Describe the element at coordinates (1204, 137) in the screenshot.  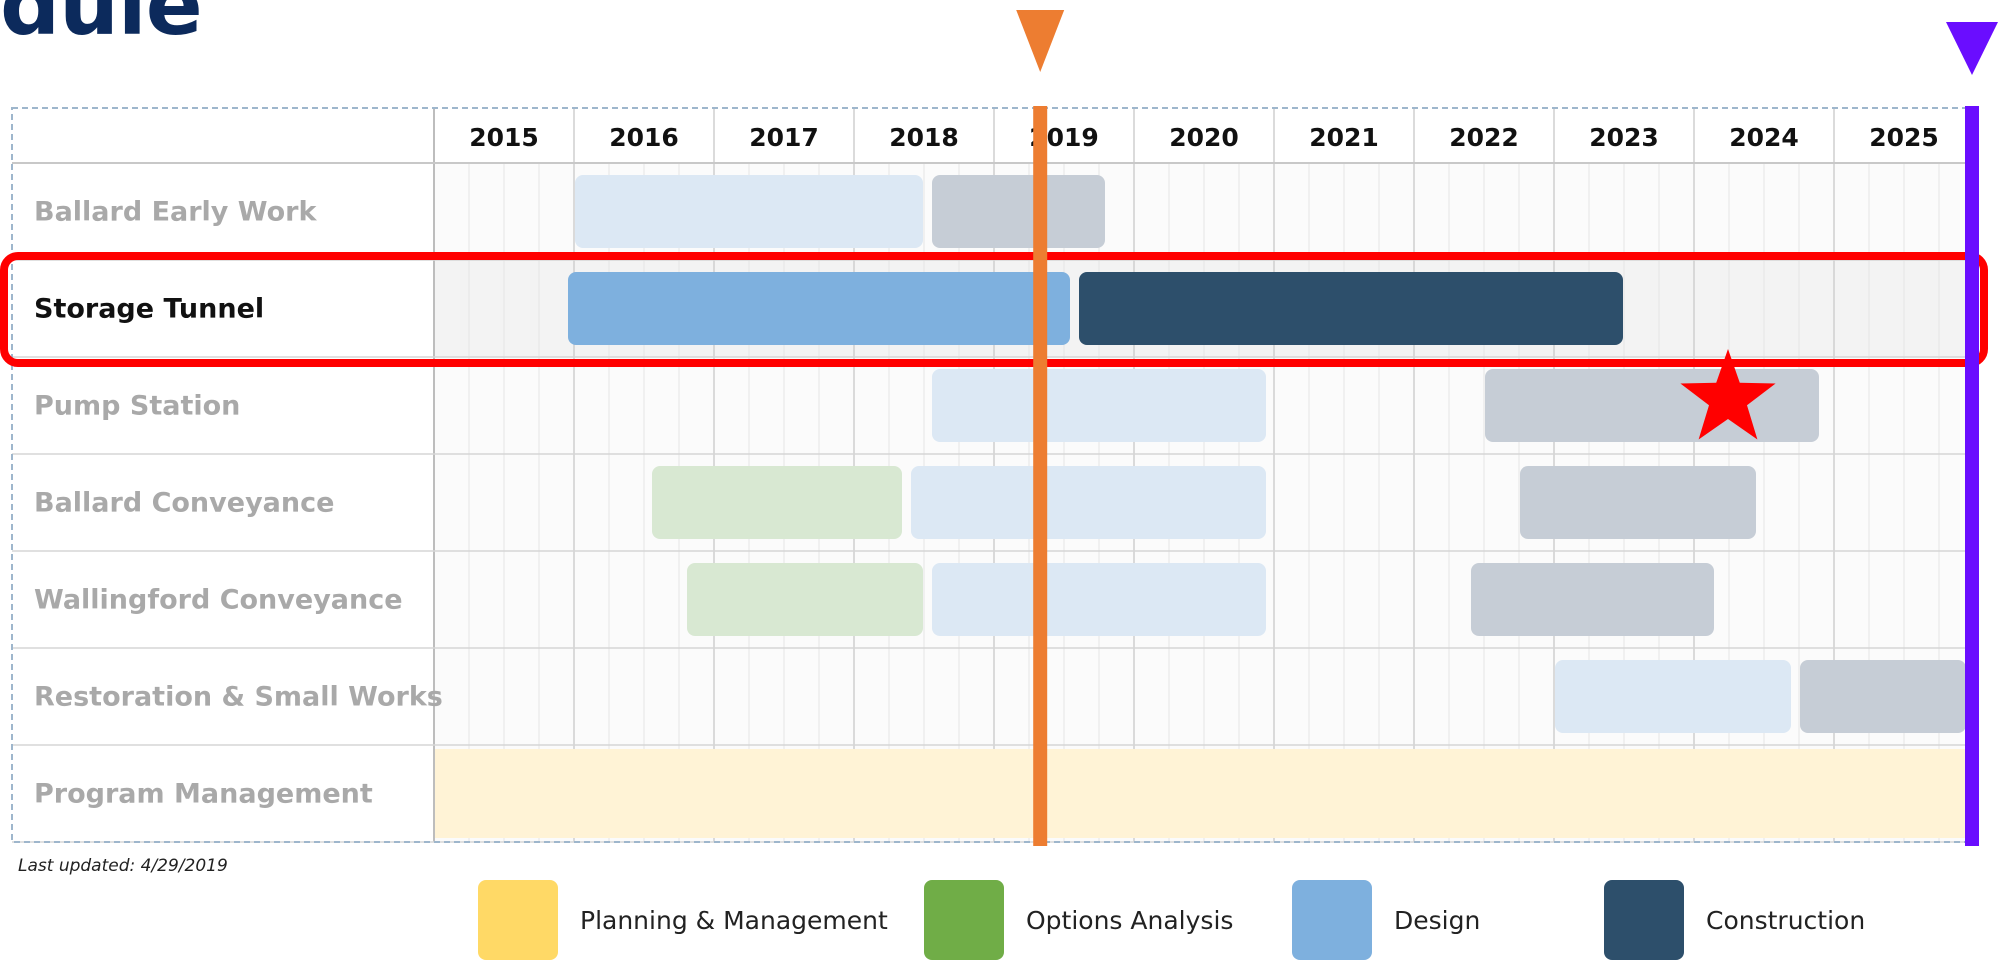
I see `year-label: 2020` at that location.